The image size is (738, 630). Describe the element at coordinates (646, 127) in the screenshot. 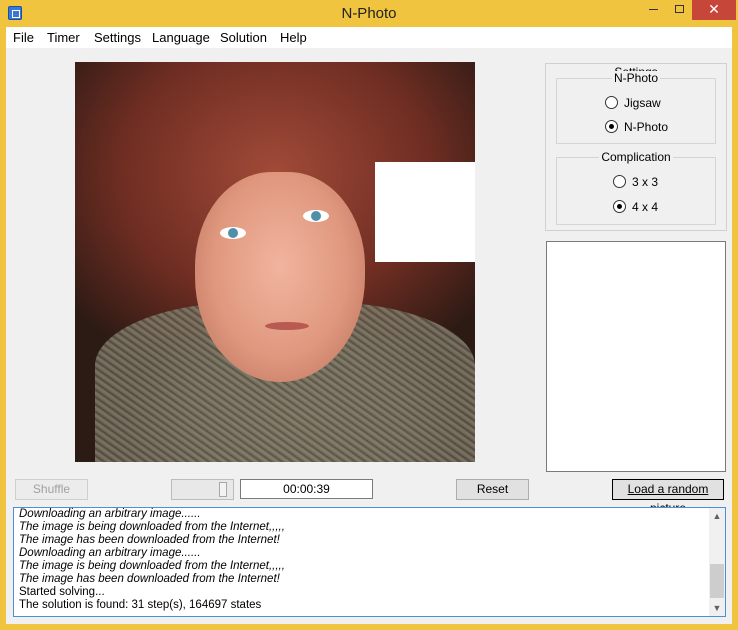

I see `radio-nphoto-label: N-Photo` at that location.